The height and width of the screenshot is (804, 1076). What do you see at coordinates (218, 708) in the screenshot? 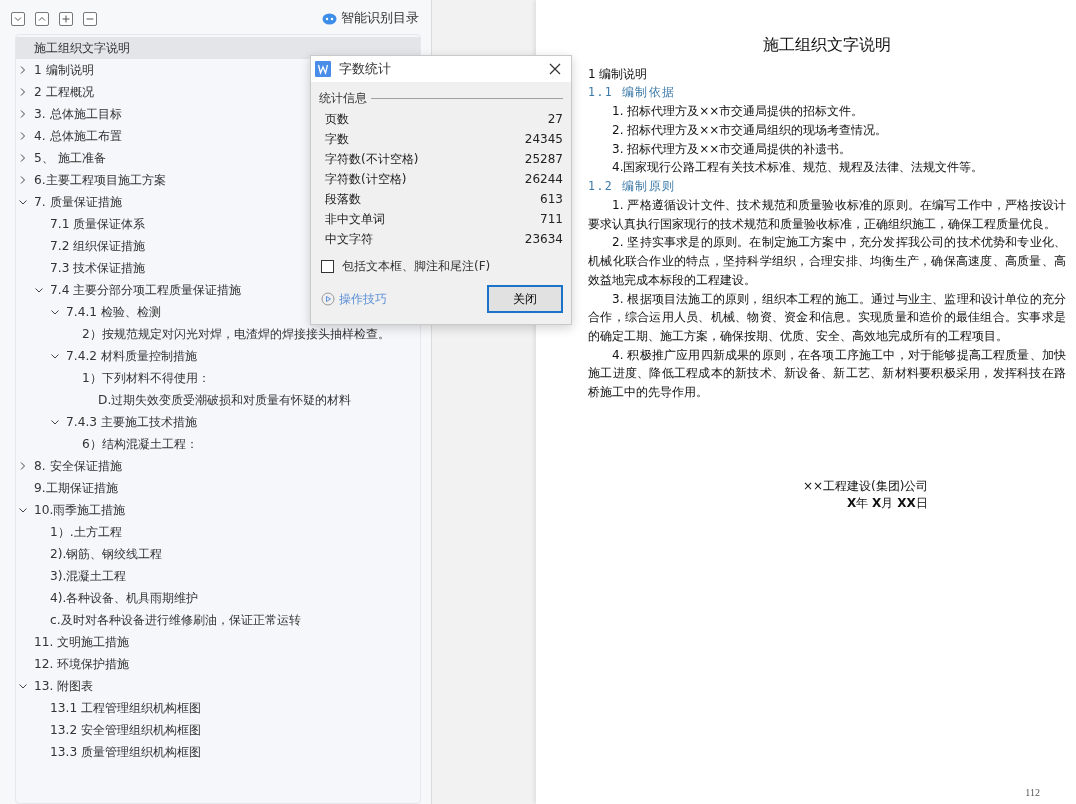
I see `outline-item: 13.1 工程管理组织机构框图` at bounding box center [218, 708].